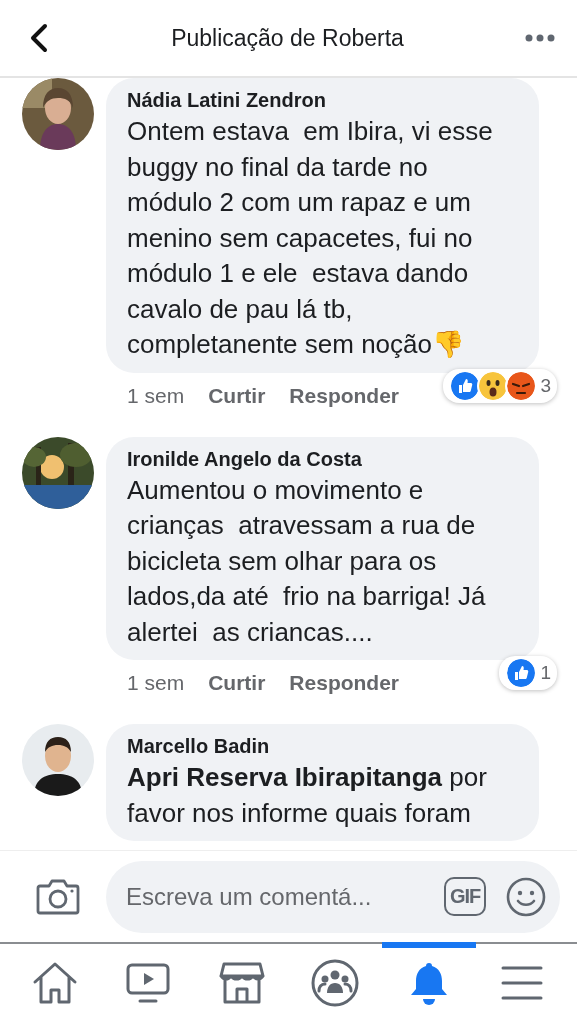  Describe the element at coordinates (241, 983) in the screenshot. I see `storefront-icon` at that location.